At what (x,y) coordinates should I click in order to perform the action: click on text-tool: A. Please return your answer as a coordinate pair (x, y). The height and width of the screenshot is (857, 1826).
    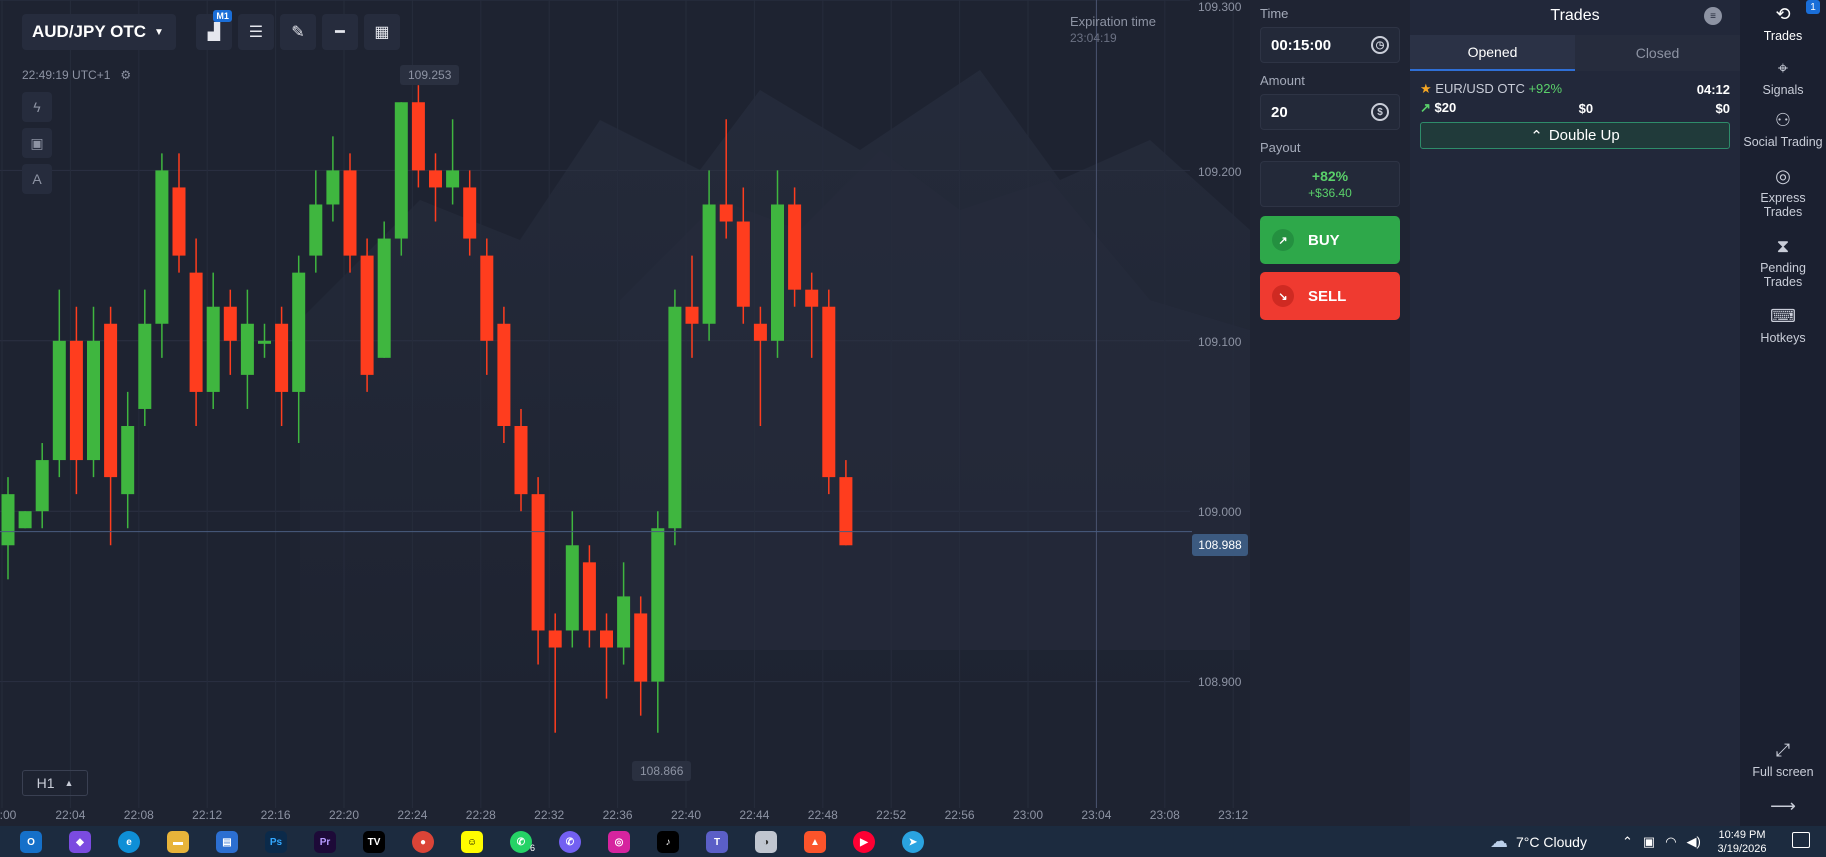
    Looking at the image, I should click on (37, 179).